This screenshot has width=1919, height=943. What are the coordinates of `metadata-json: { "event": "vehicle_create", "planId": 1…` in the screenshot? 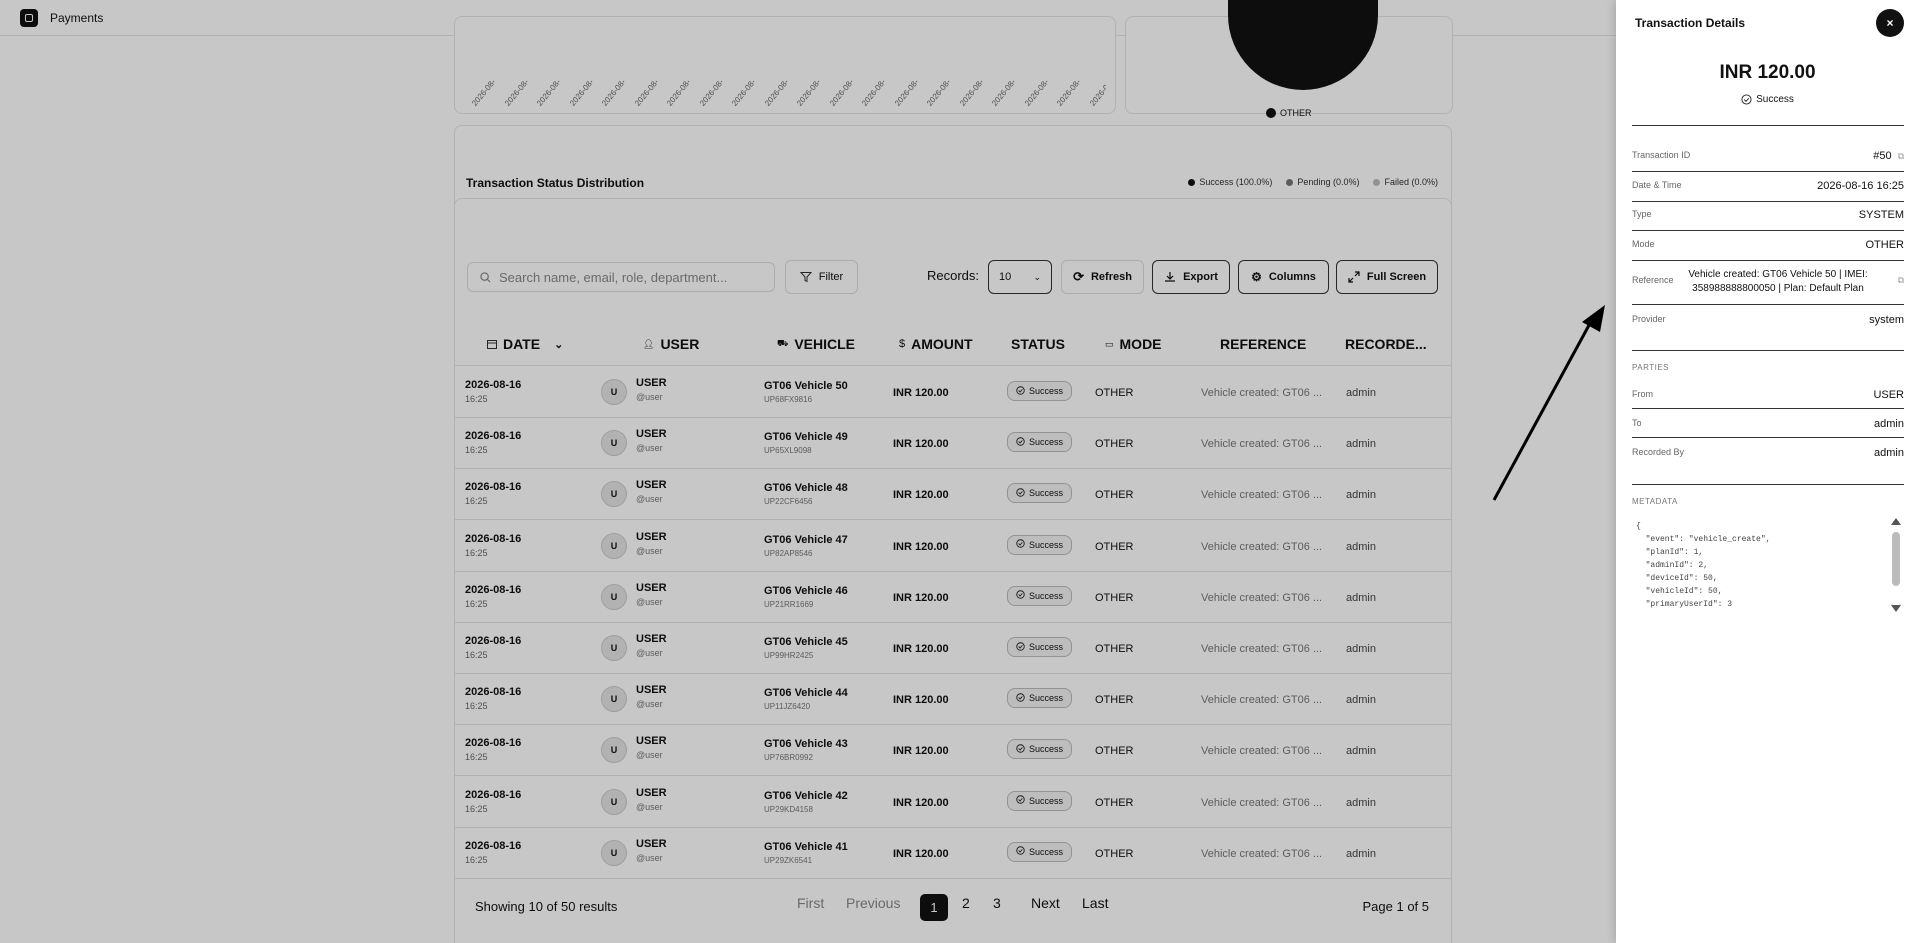 It's located at (1761, 568).